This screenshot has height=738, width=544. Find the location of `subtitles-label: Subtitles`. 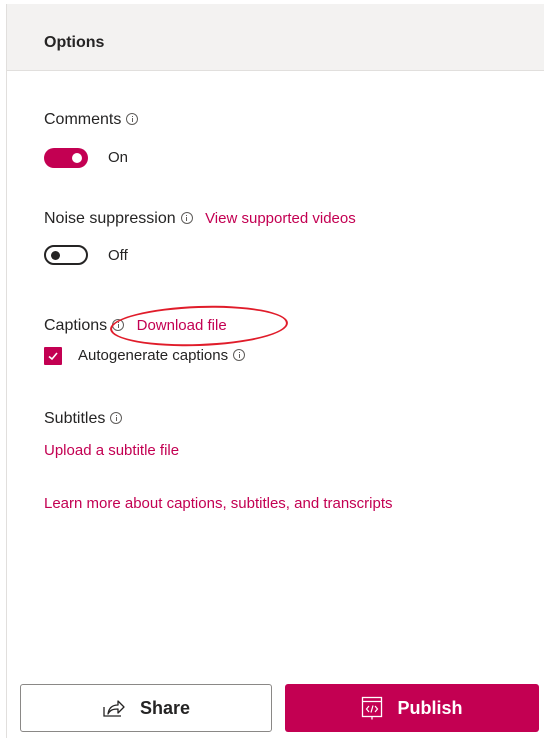

subtitles-label: Subtitles is located at coordinates (75, 418).